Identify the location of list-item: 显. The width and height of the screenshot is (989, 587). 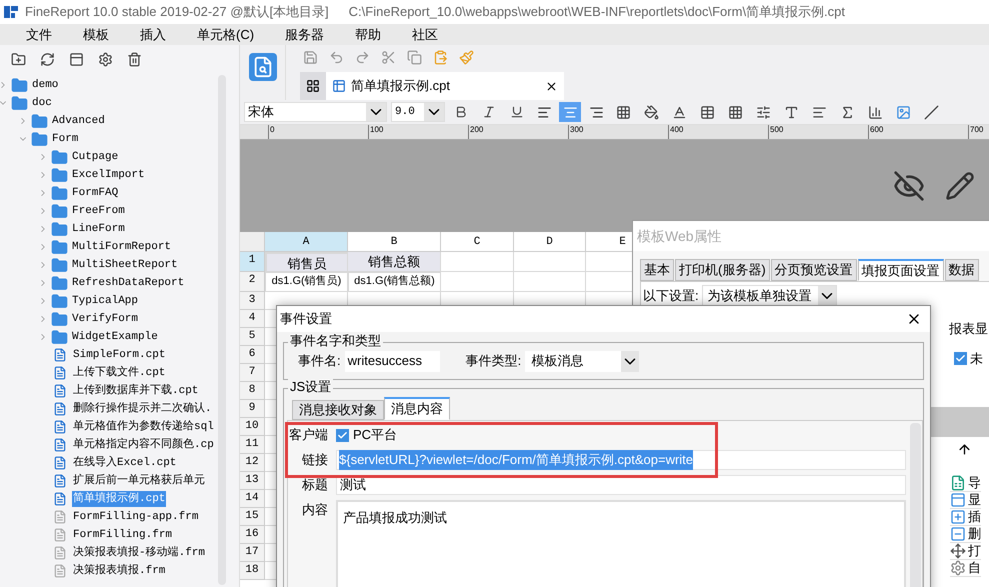
(974, 500).